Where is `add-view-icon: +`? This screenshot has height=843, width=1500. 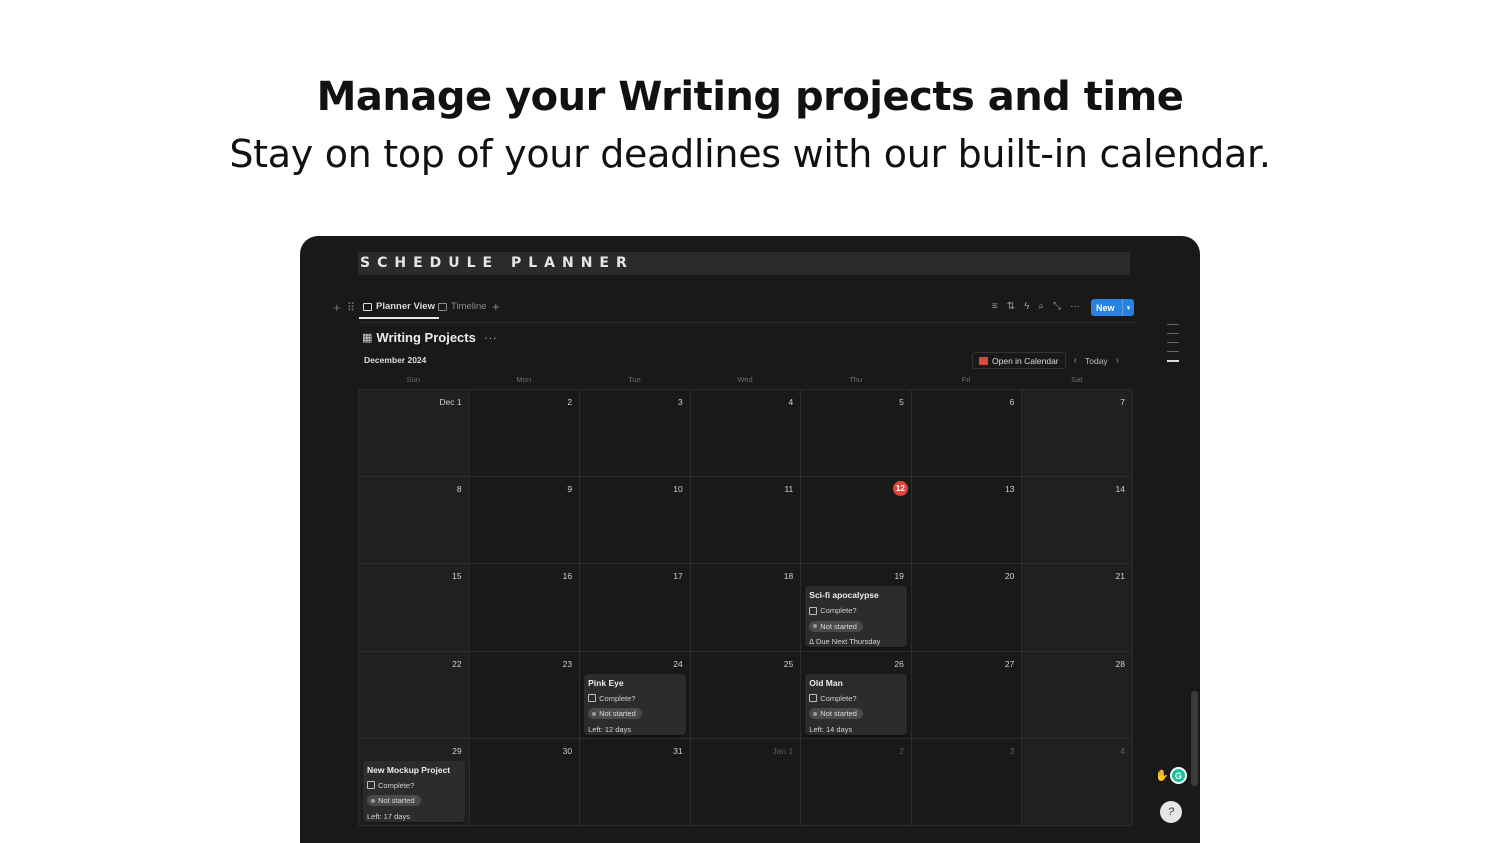 add-view-icon: + is located at coordinates (496, 306).